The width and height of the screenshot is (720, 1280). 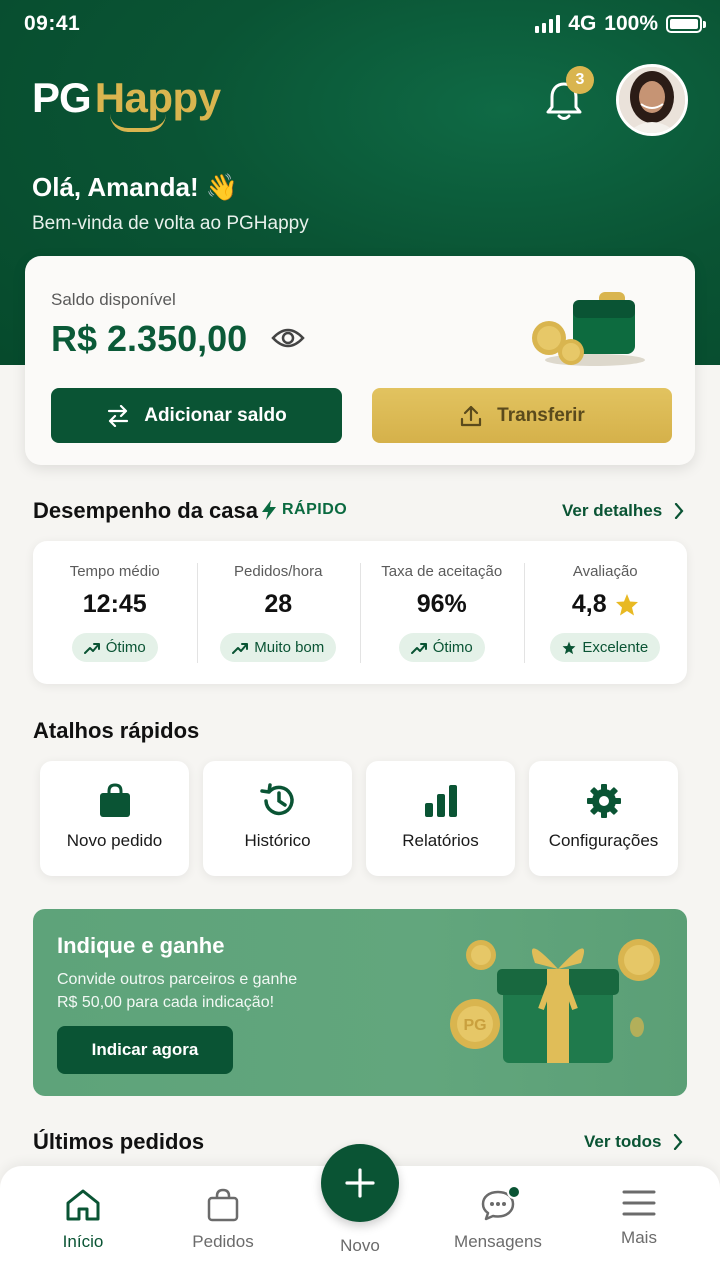 What do you see at coordinates (498, 1241) in the screenshot?
I see `nav-label: Mensagens` at bounding box center [498, 1241].